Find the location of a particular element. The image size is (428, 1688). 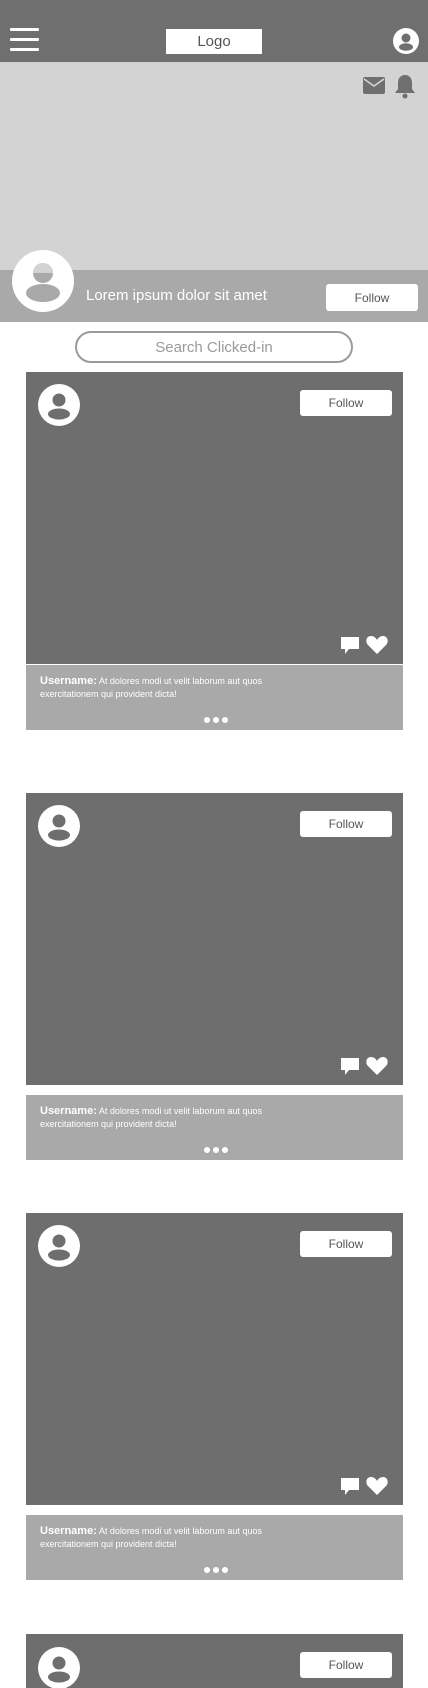

top-bar: Logo is located at coordinates (214, 31).